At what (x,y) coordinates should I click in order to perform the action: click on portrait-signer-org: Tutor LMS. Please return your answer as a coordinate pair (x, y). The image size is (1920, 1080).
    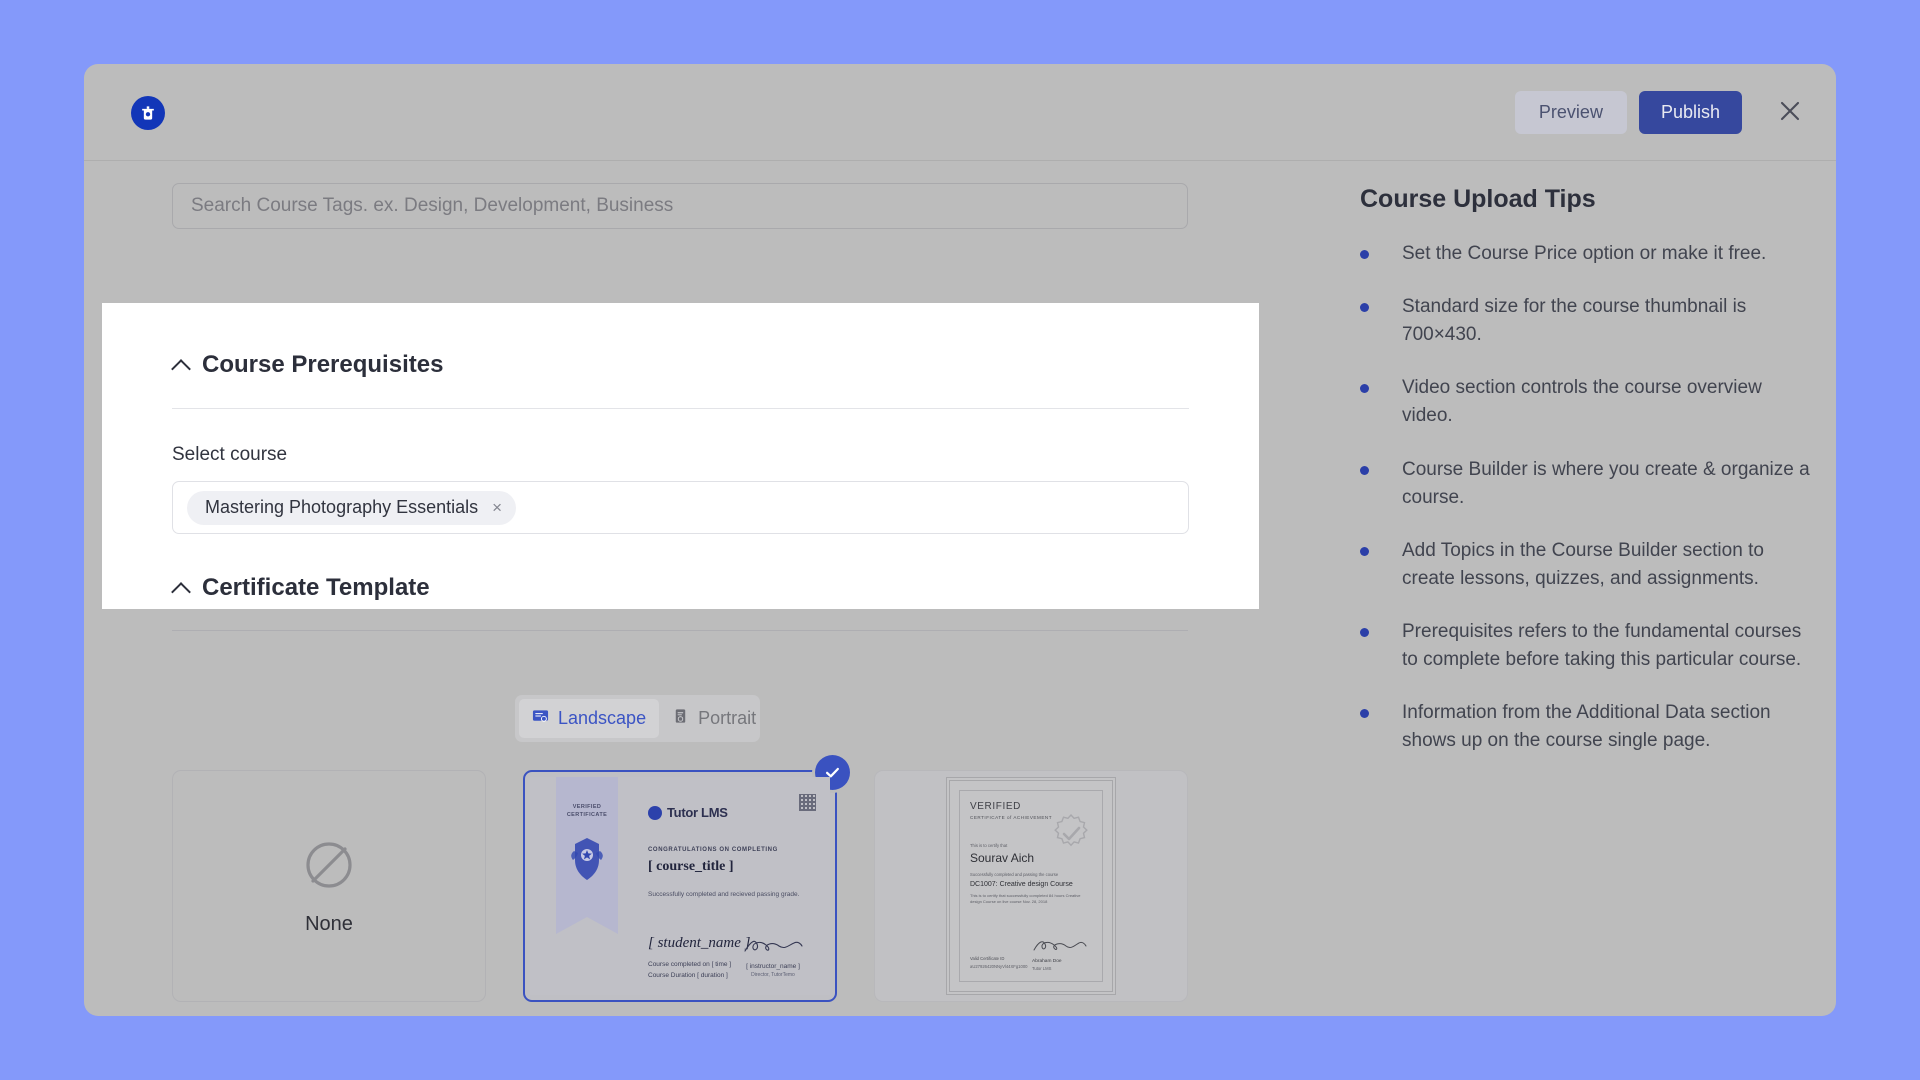
    Looking at the image, I should click on (1042, 968).